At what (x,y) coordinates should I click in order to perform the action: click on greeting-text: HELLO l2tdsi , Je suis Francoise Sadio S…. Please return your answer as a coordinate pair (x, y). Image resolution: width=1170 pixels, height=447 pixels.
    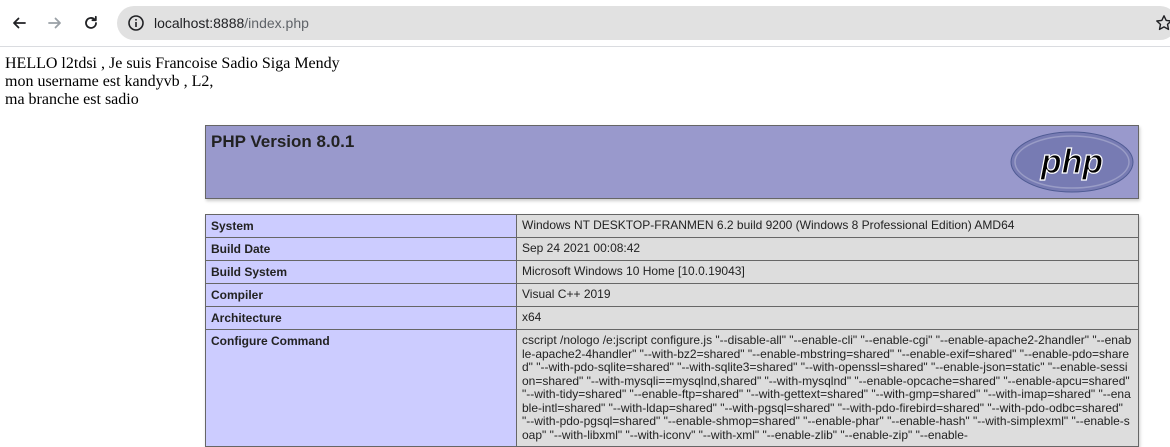
    Looking at the image, I should click on (172, 82).